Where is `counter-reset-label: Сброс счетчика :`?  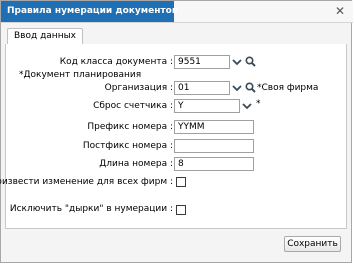
counter-reset-label: Сброс счетчика : is located at coordinates (133, 106).